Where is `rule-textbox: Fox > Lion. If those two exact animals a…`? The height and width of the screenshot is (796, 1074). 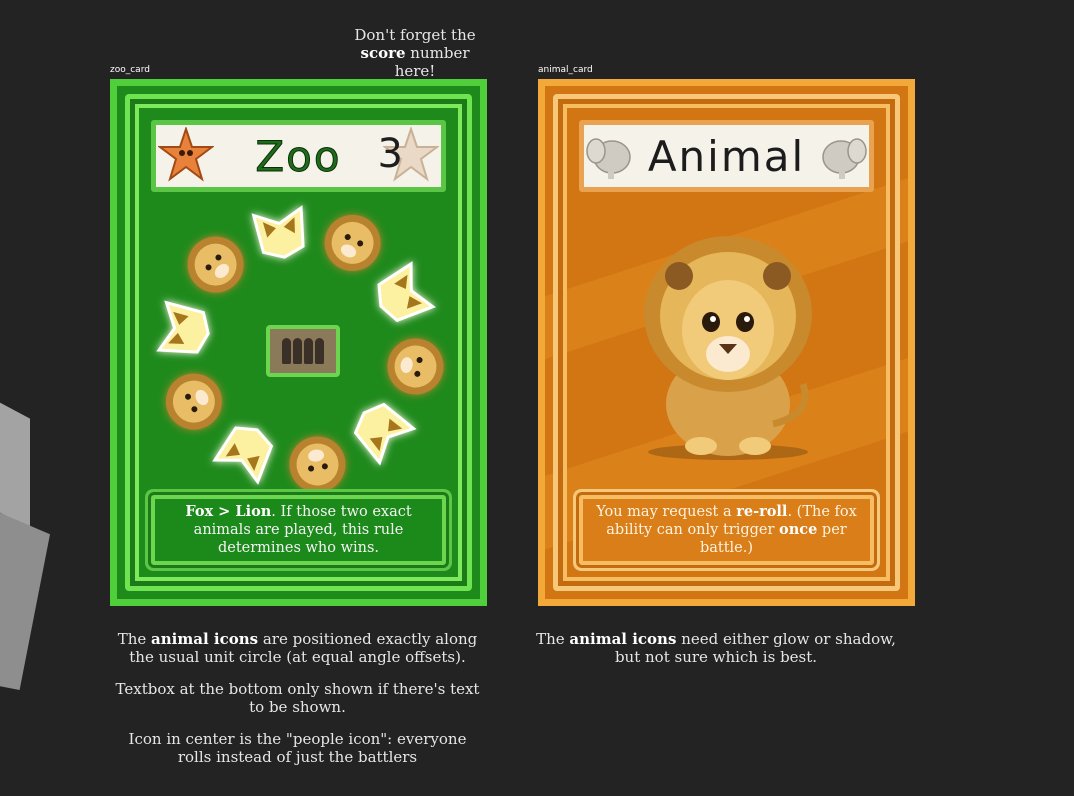 rule-textbox: Fox > Lion. If those two exact animals a… is located at coordinates (298, 530).